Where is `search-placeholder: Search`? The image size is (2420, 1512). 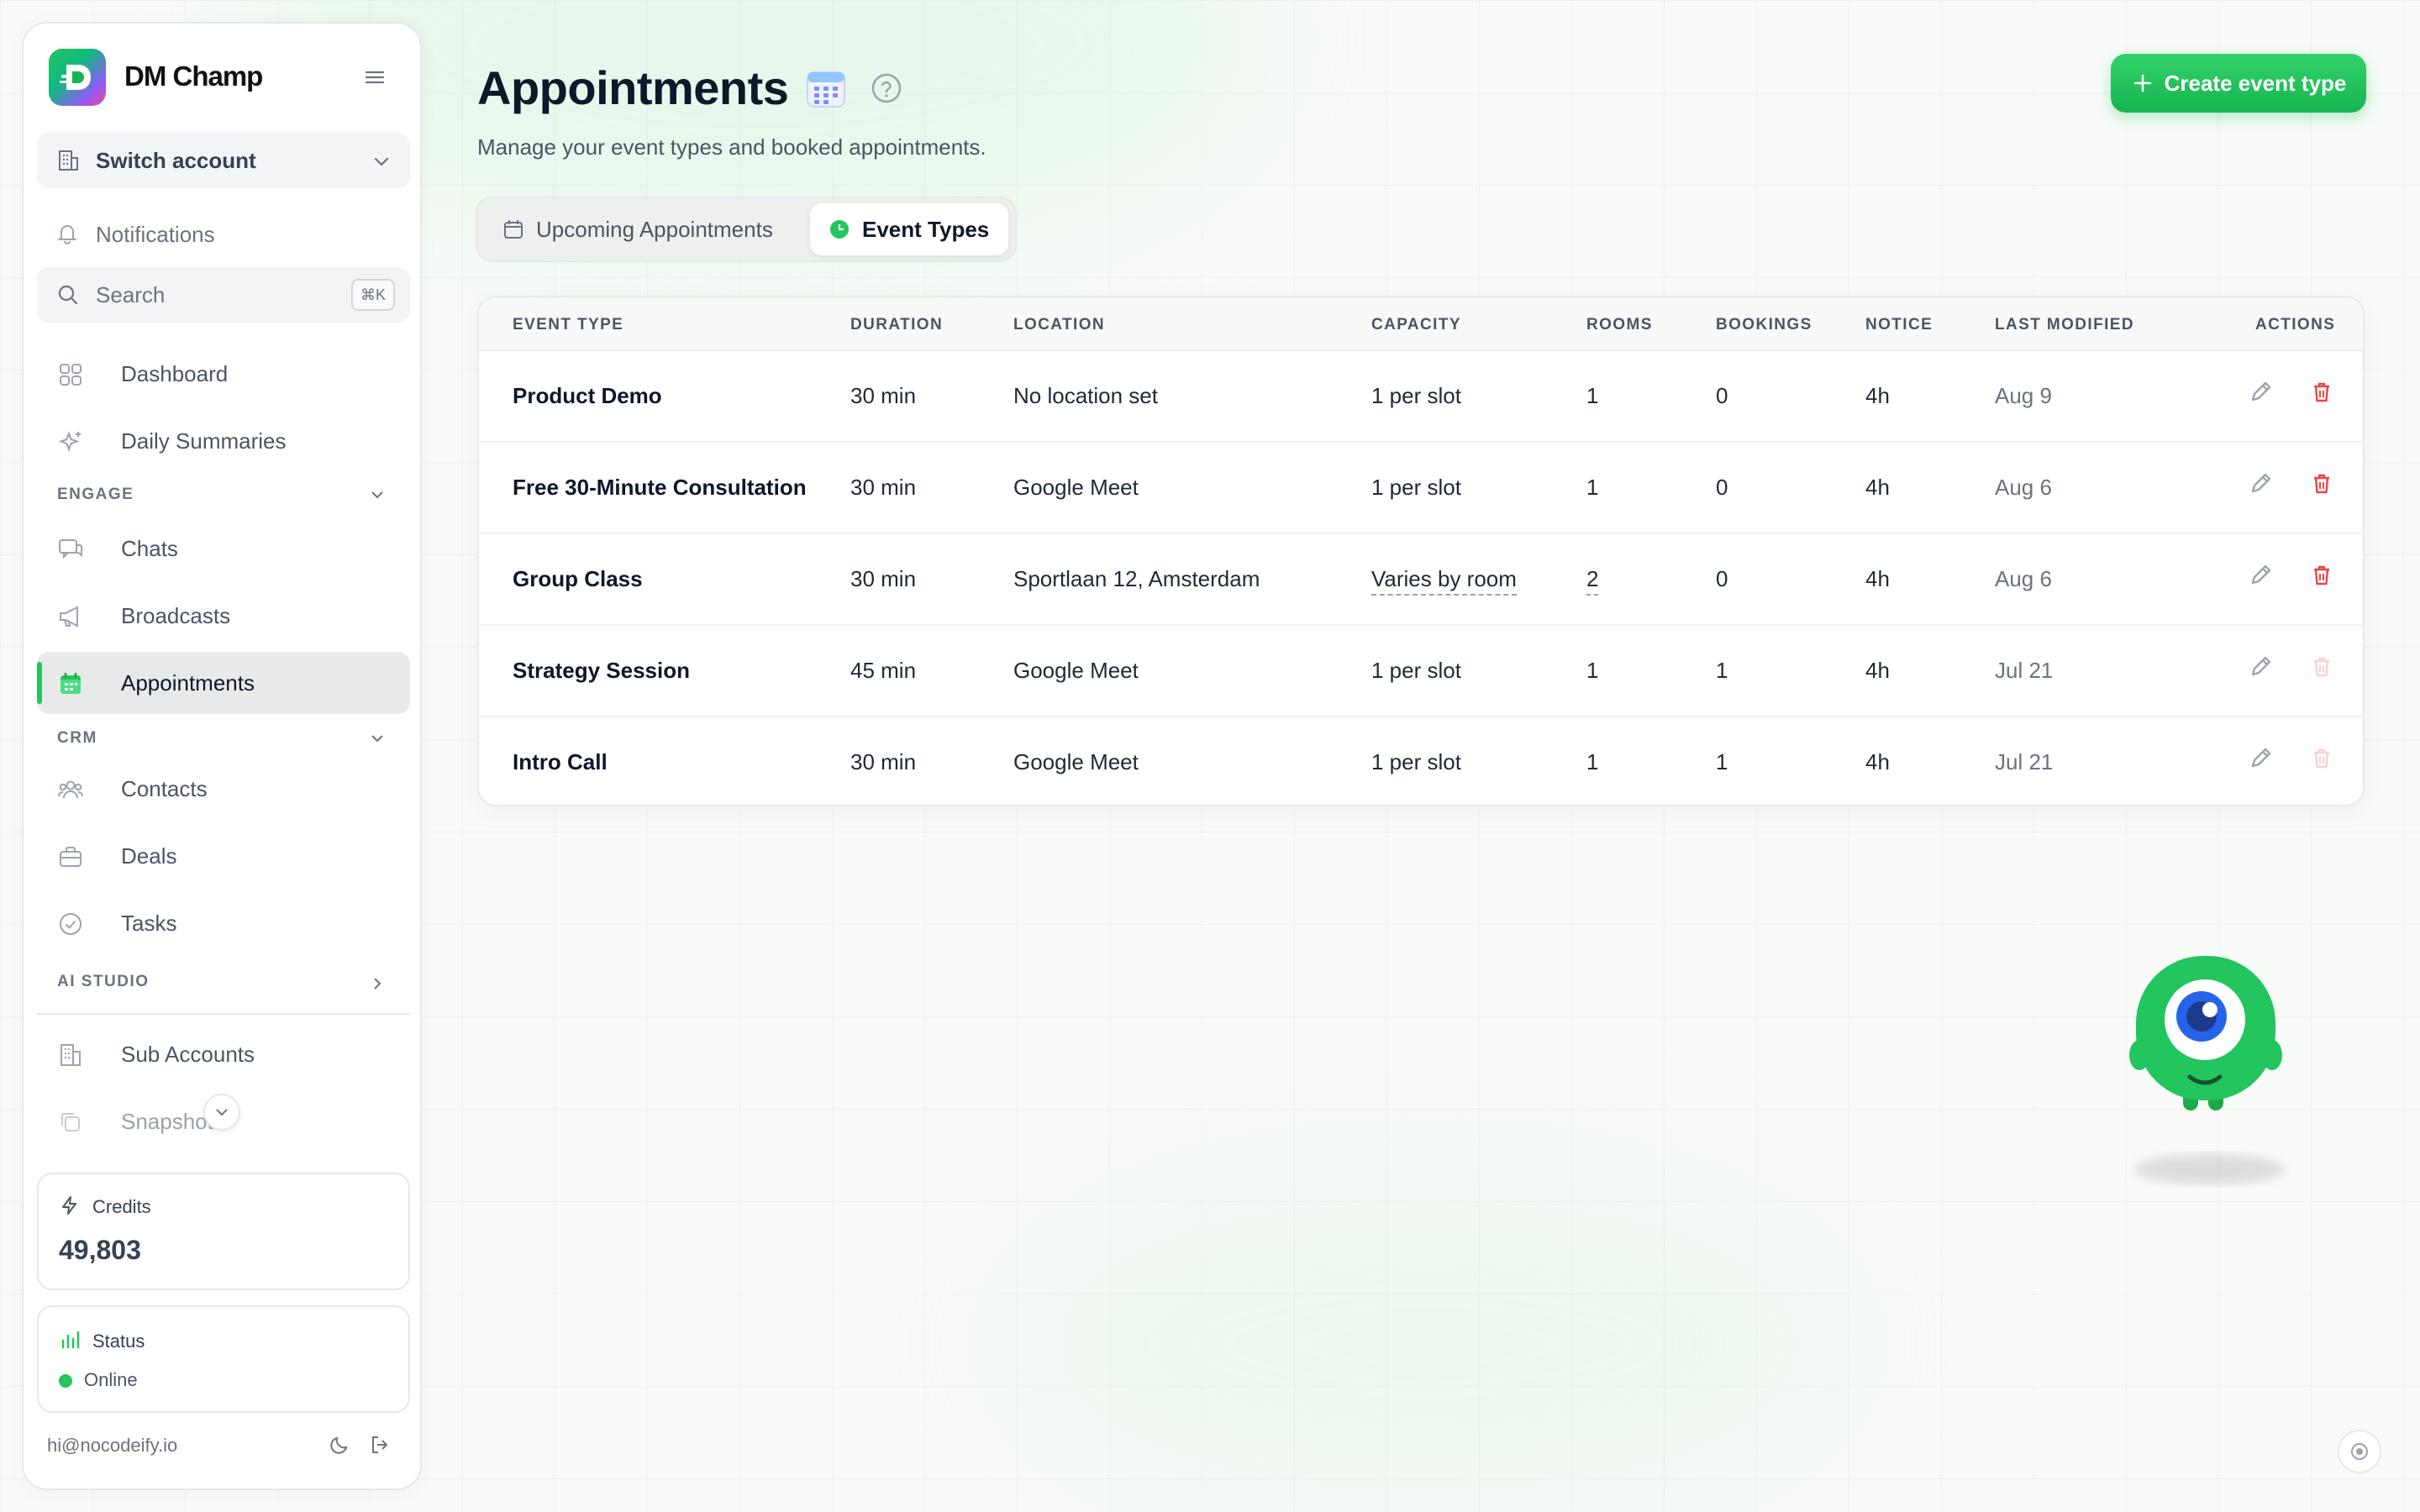
search-placeholder: Search is located at coordinates (131, 294).